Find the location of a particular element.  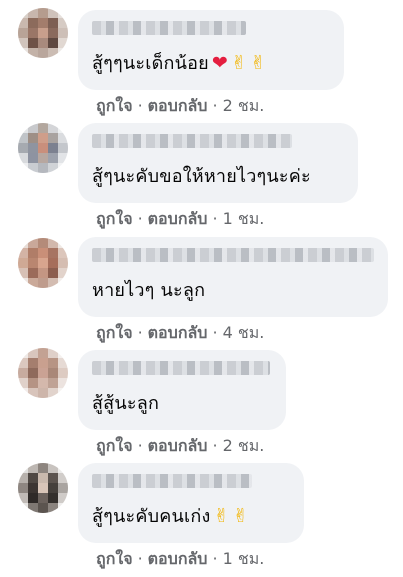

comment-text: สู้สู้นะลูก is located at coordinates (126, 403).